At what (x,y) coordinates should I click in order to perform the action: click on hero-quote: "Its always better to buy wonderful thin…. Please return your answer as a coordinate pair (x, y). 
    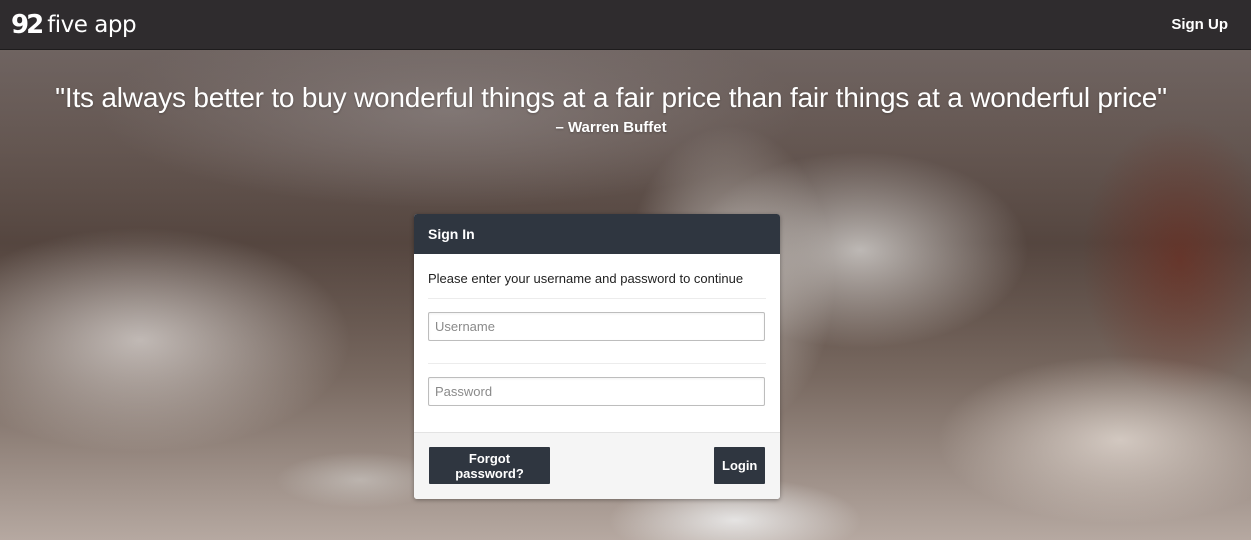
    Looking at the image, I should click on (611, 97).